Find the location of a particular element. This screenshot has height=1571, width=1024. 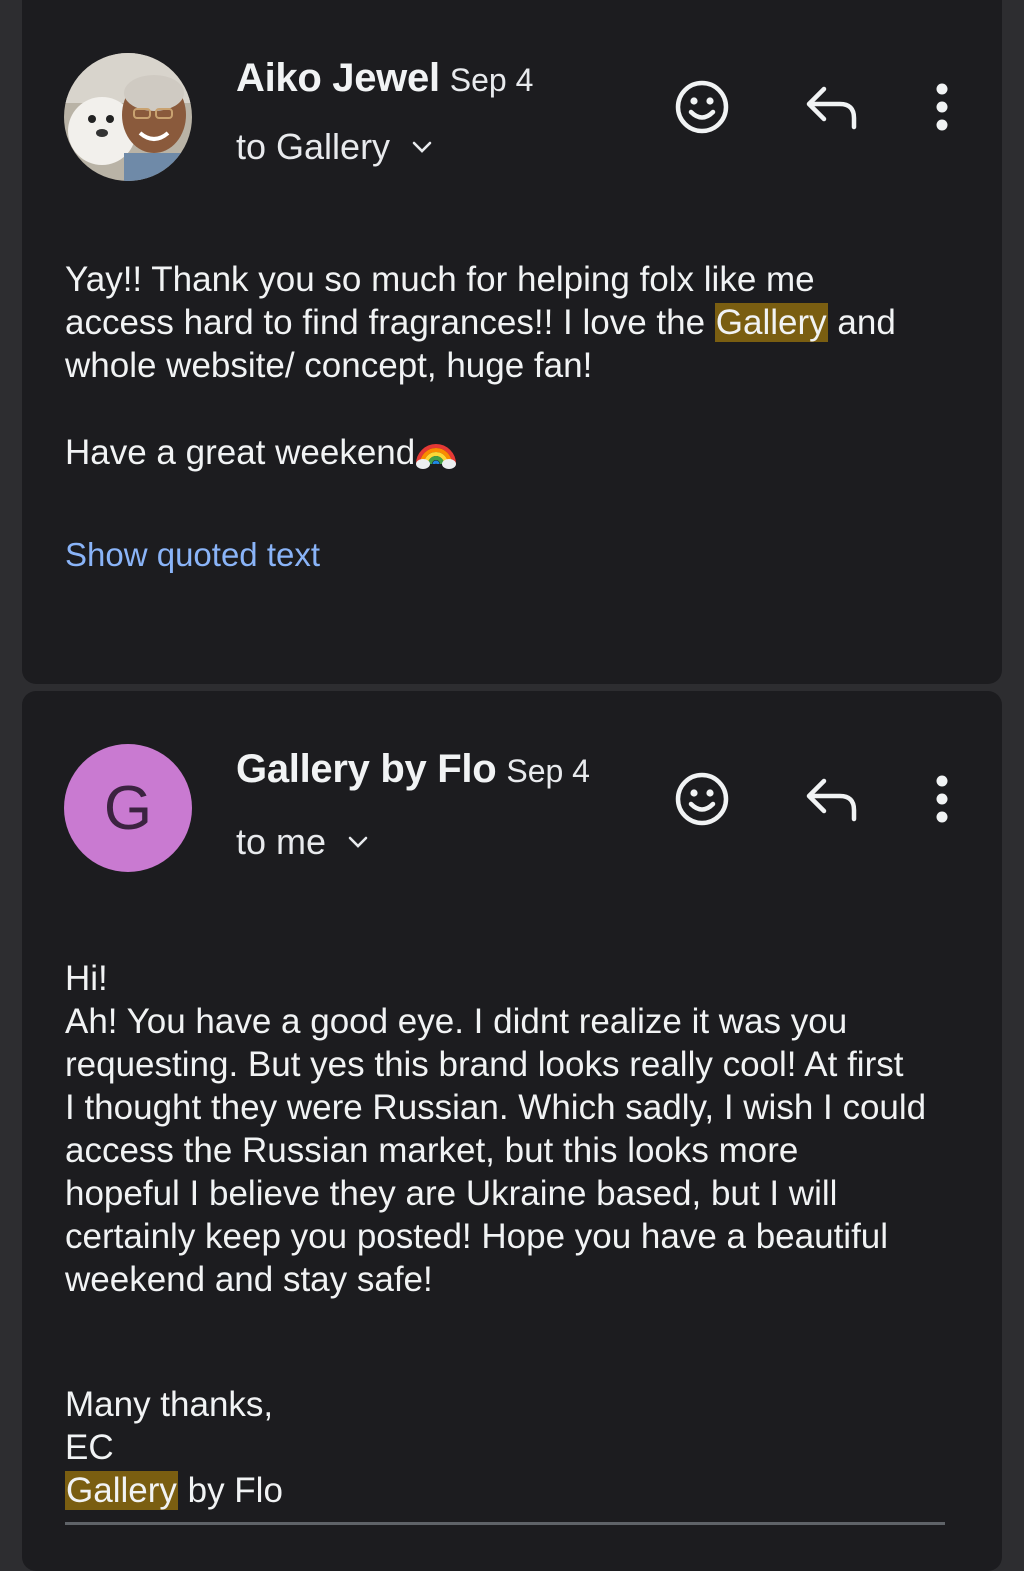

signature-text-segment: by Flo is located at coordinates (230, 1490).